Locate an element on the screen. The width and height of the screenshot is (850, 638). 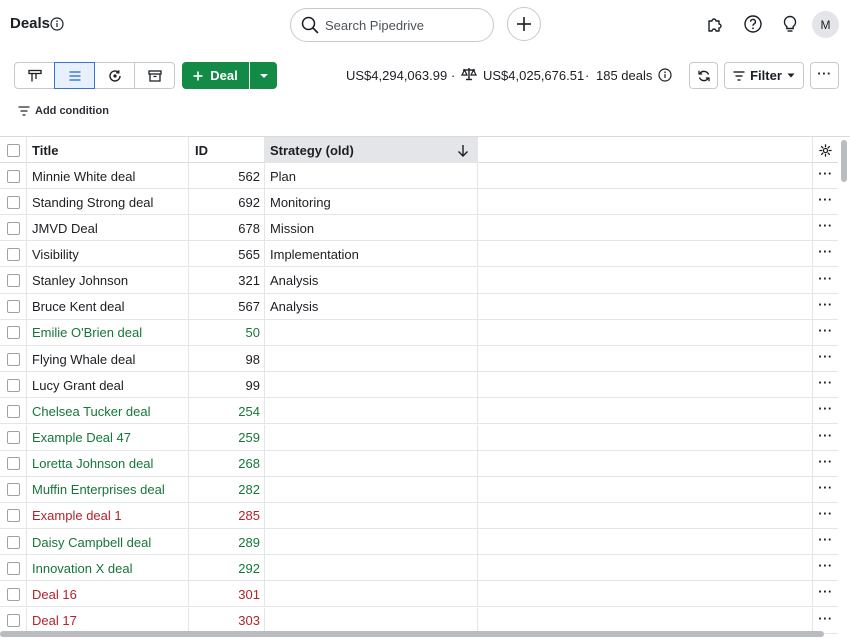
column-header-strategy: Strategy (old) is located at coordinates (371, 150).